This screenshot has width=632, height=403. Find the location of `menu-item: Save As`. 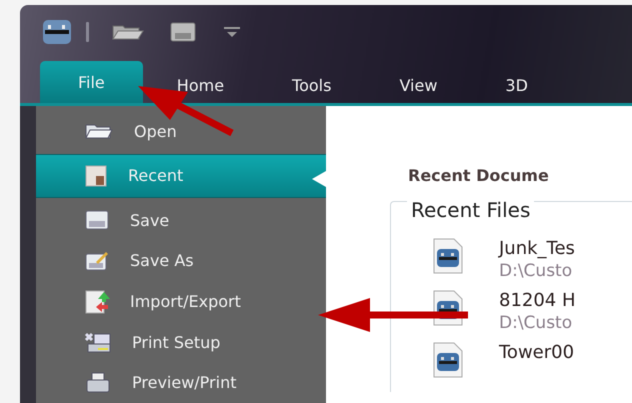

menu-item: Save As is located at coordinates (181, 261).